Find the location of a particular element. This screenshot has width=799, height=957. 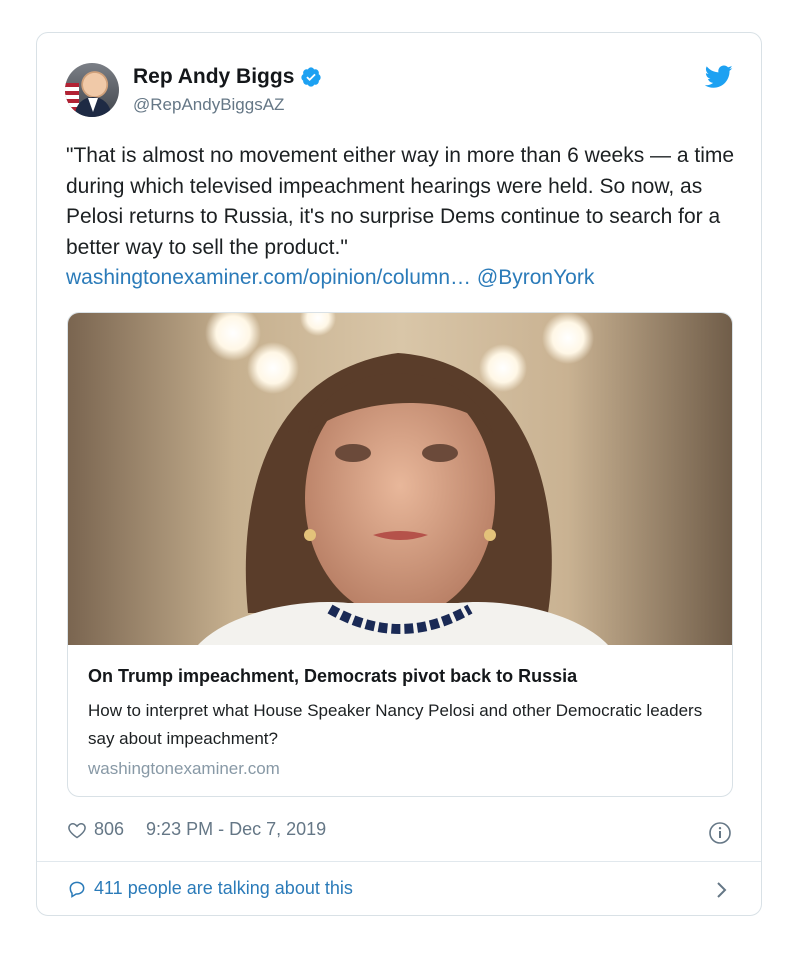

talking-count: 411 people are talking about this is located at coordinates (223, 888).